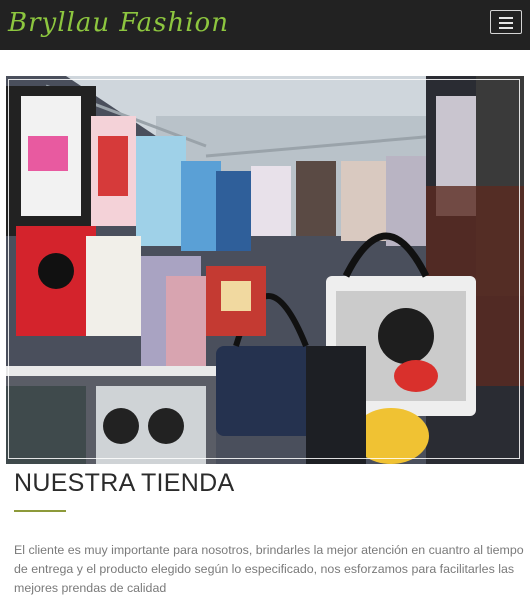  Describe the element at coordinates (40, 511) in the screenshot. I see `title-divider` at that location.